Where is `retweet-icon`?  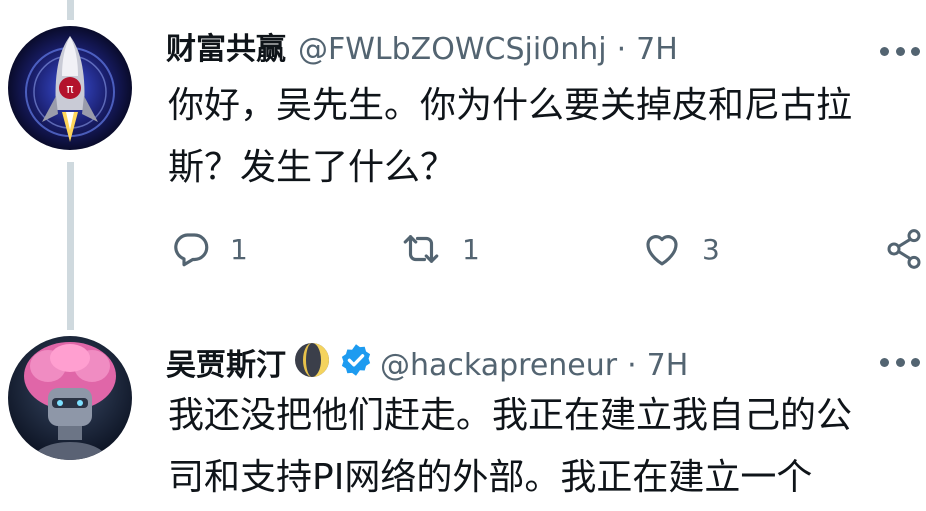
retweet-icon is located at coordinates (421, 249).